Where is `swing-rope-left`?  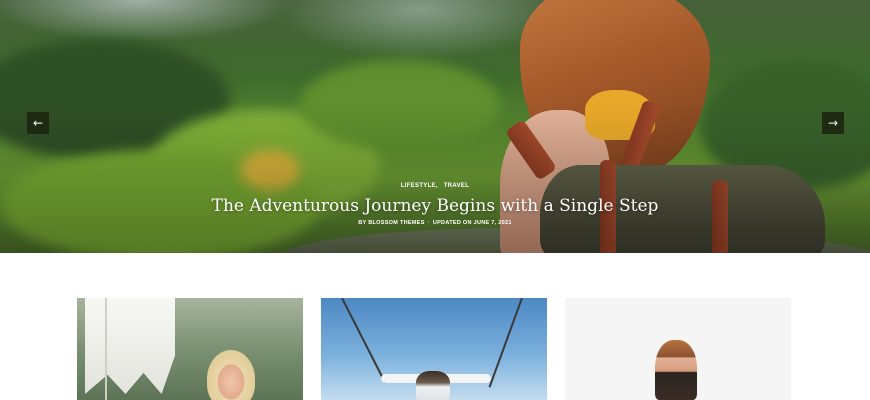 swing-rope-left is located at coordinates (364, 341).